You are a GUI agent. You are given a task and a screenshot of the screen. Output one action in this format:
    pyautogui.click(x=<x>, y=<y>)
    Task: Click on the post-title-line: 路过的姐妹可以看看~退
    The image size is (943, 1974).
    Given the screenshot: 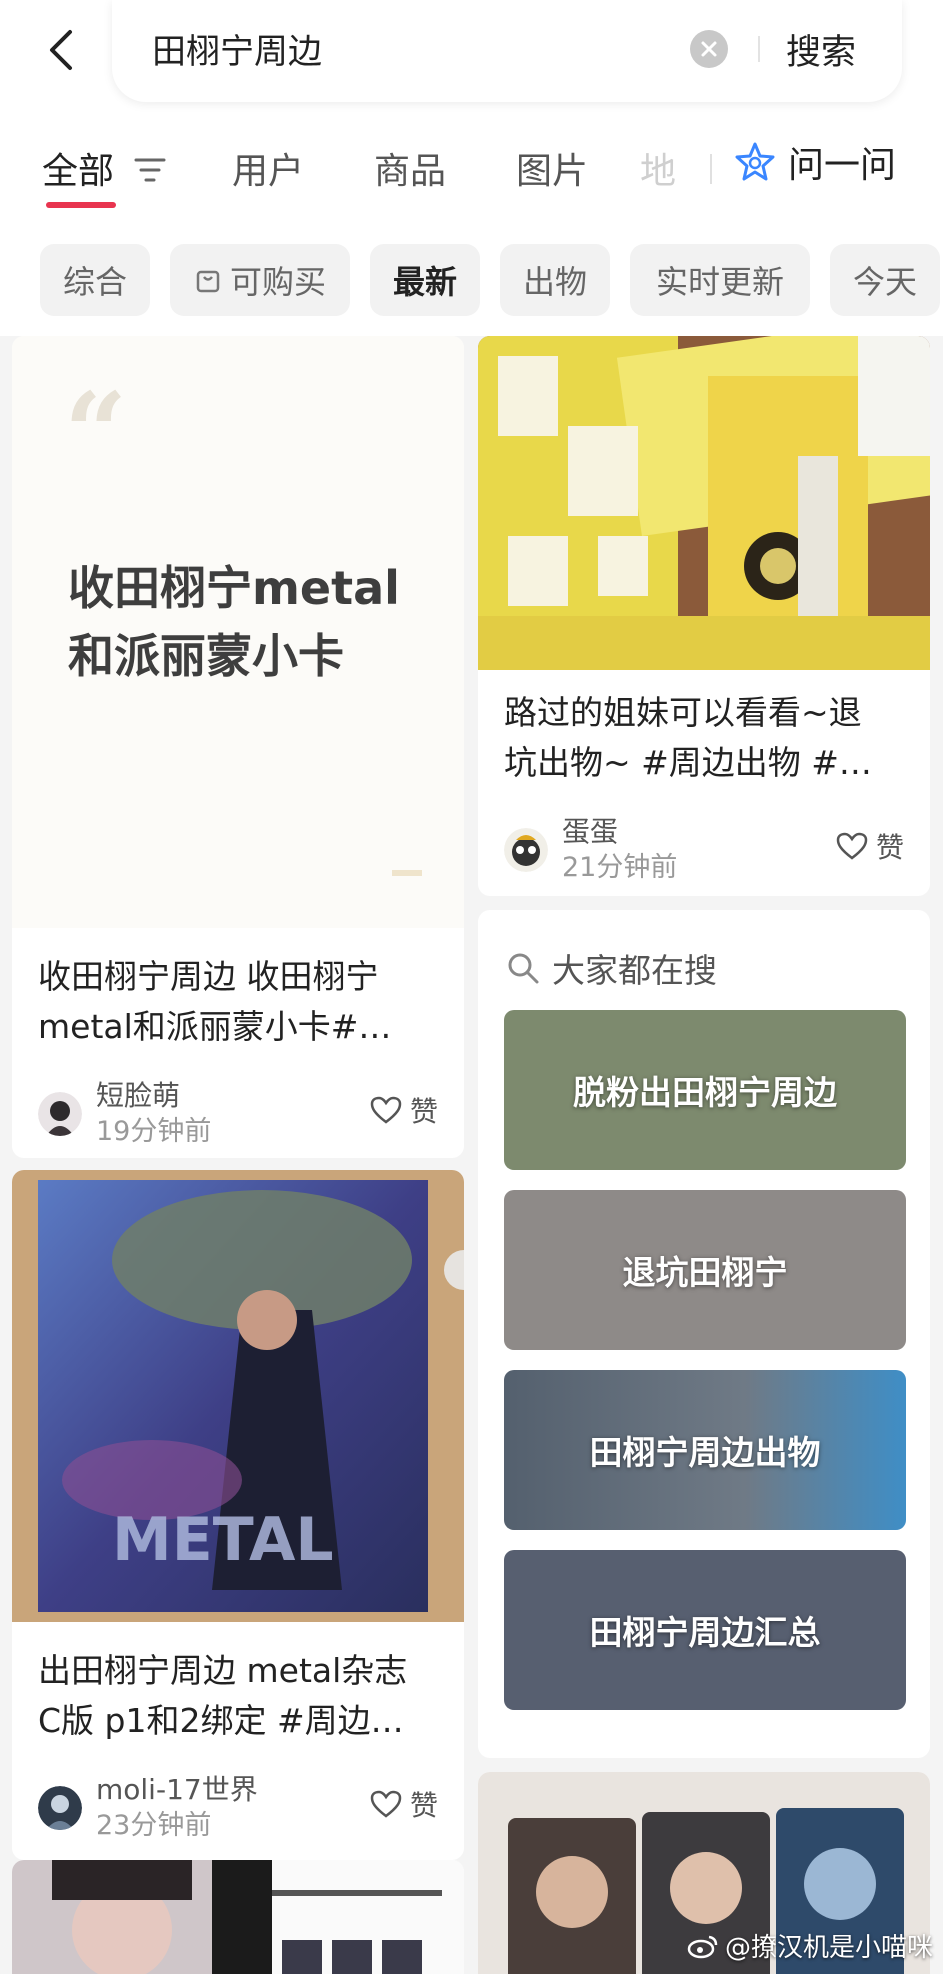 What is the action you would take?
    pyautogui.click(x=683, y=712)
    